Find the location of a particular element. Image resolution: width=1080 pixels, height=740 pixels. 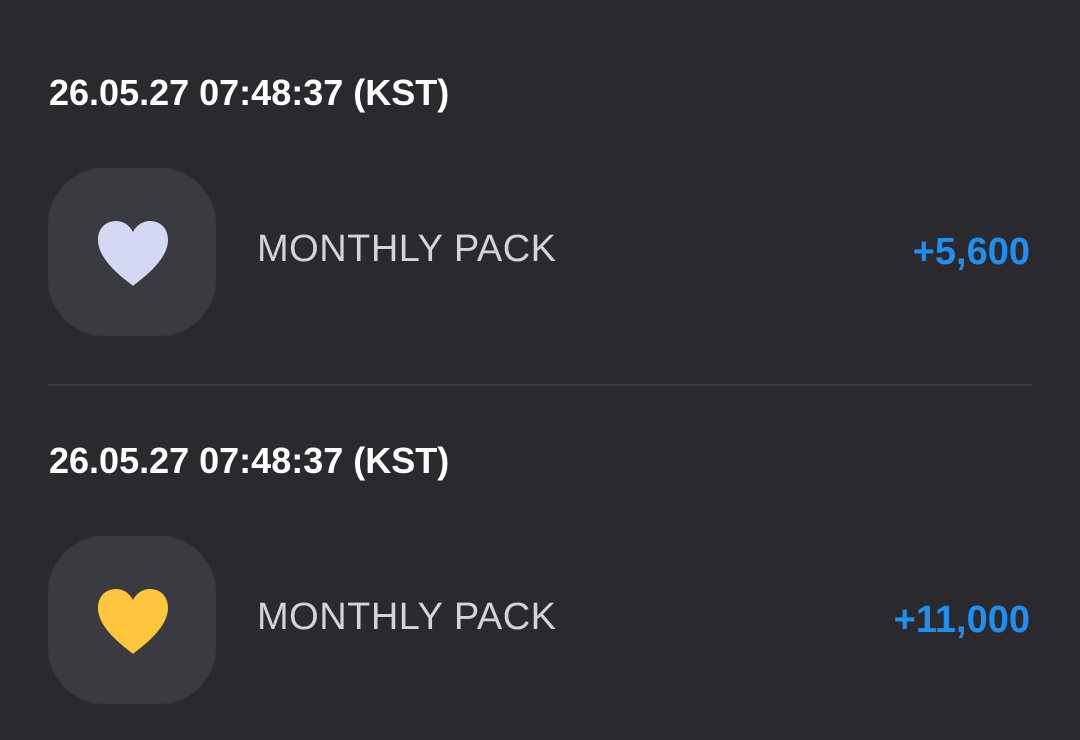

transaction-amount: +11,000 is located at coordinates (961, 620).